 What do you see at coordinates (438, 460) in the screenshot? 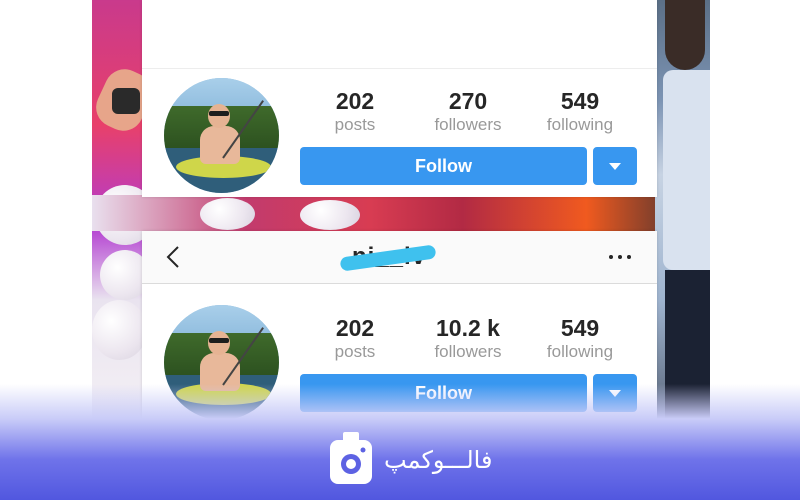
I see `brand-name: فالـــوکمپ` at bounding box center [438, 460].